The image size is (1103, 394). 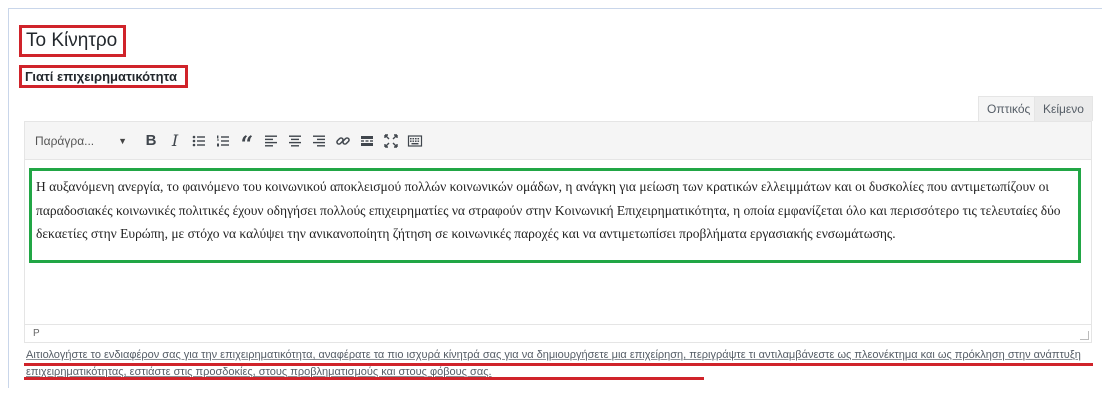 I want to click on align-center-icon, so click(x=295, y=140).